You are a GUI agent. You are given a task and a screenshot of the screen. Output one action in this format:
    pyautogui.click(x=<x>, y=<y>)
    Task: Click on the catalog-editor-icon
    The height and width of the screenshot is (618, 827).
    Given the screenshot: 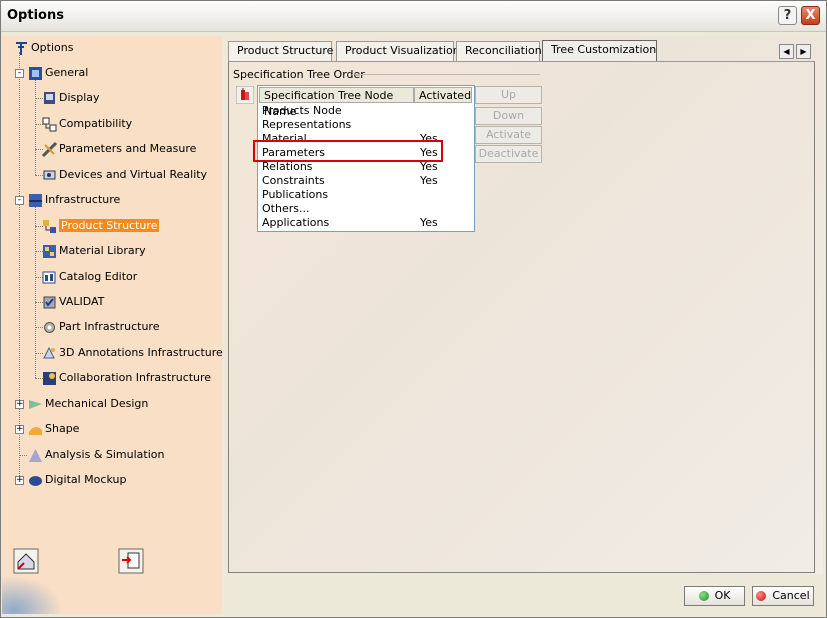 What is the action you would take?
    pyautogui.click(x=49, y=277)
    